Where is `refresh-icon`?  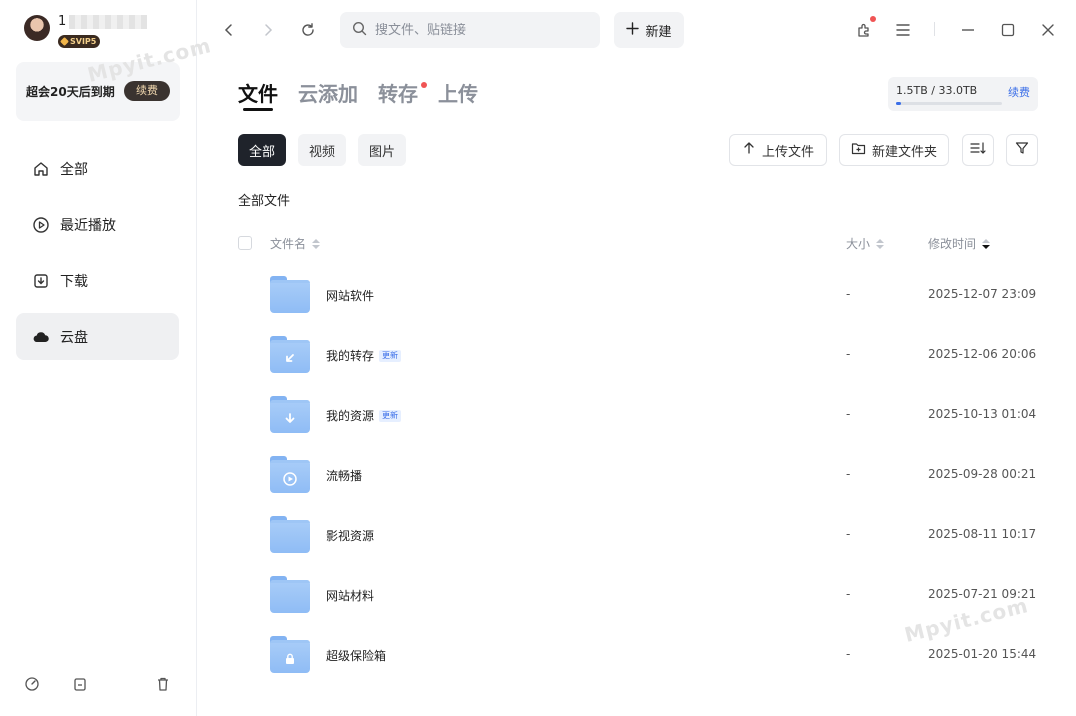 refresh-icon is located at coordinates (308, 30).